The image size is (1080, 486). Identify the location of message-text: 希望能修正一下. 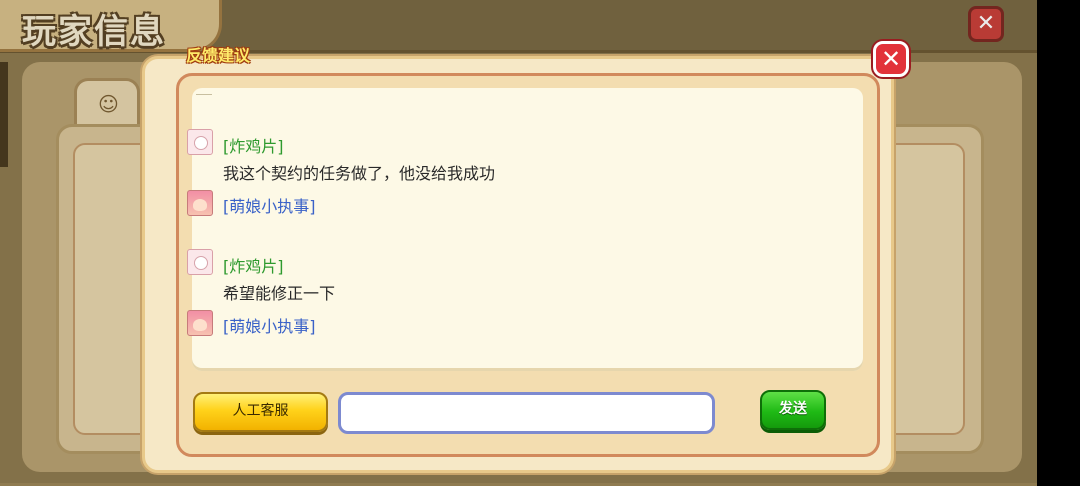
(279, 293).